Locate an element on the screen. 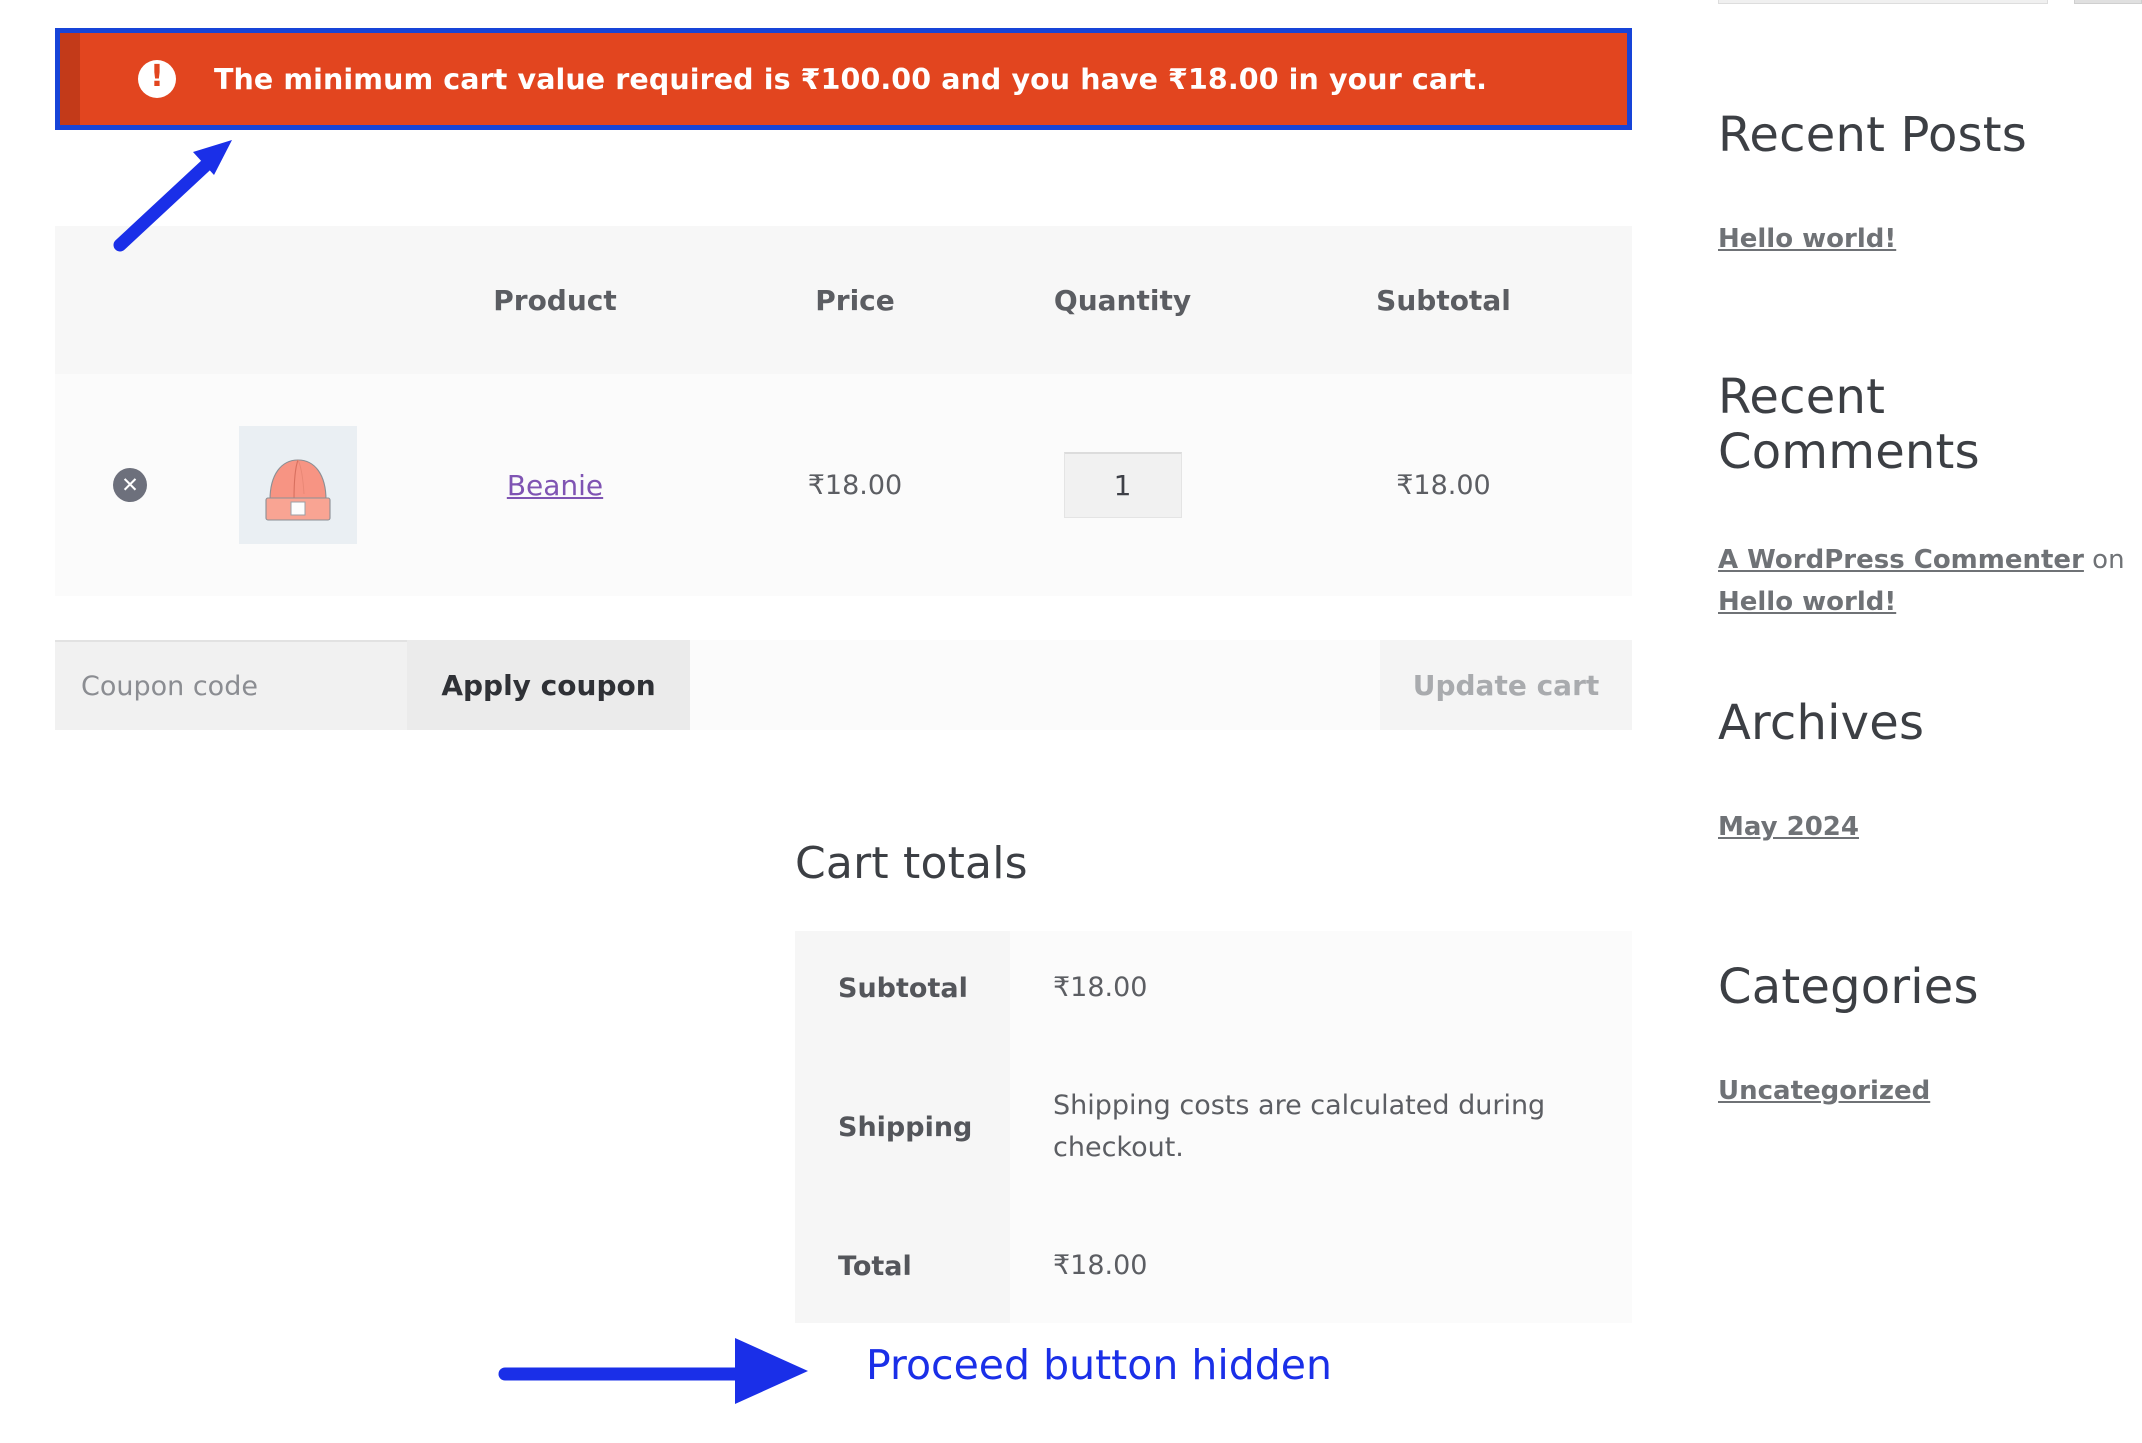 The image size is (2142, 1443). widget-title-archives: Archives is located at coordinates (1821, 723).